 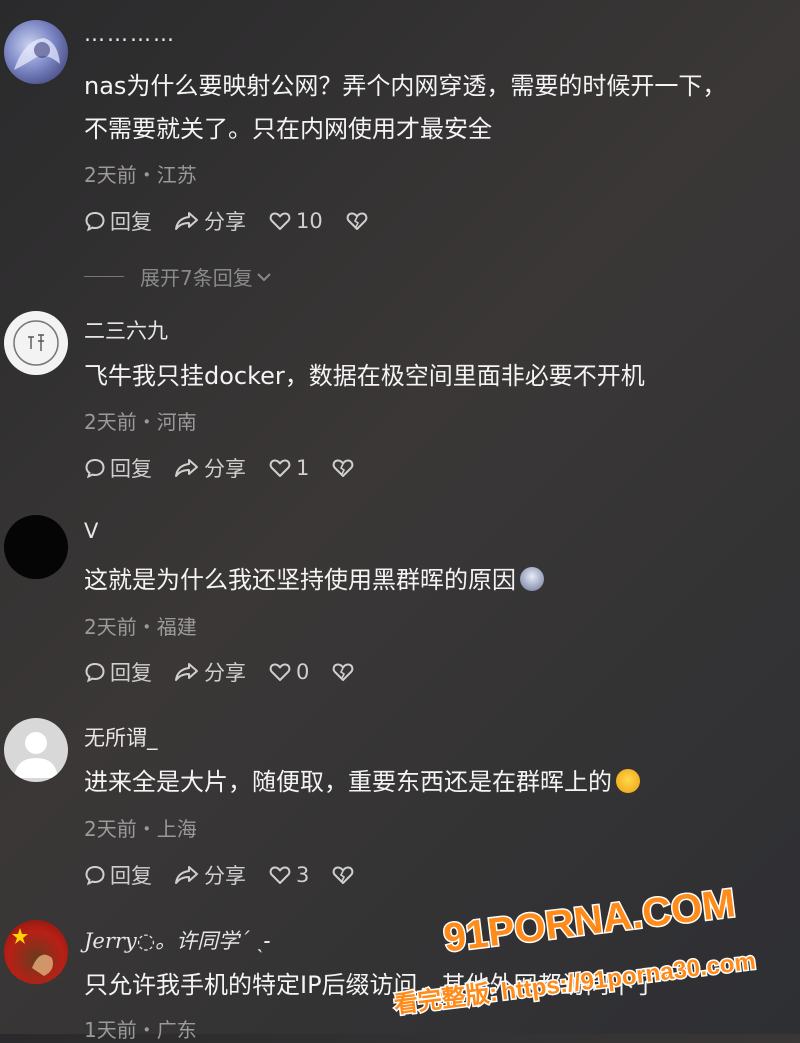 What do you see at coordinates (140, 829) in the screenshot?
I see `comment-meta: 2天前・上海` at bounding box center [140, 829].